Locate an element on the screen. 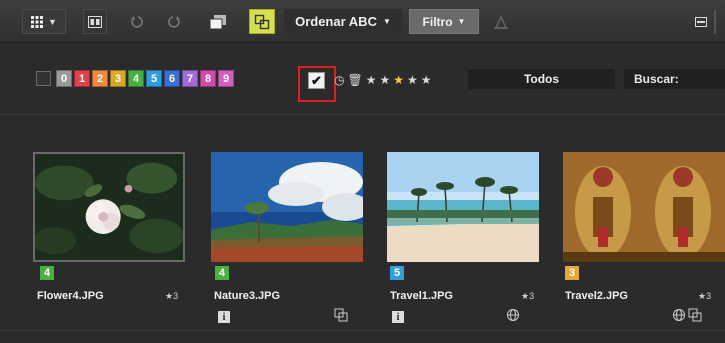  filename: Nature3.JPG is located at coordinates (247, 296).